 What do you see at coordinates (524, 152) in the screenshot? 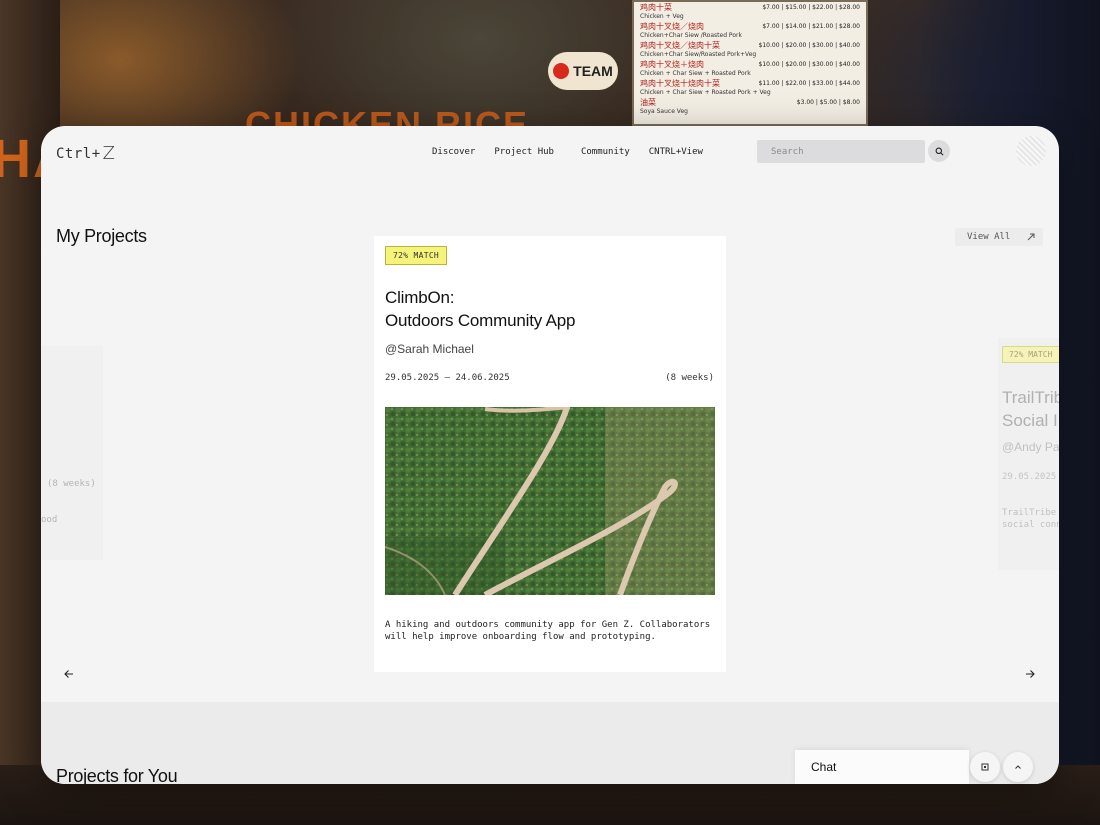
I see `nav-link-project-hub: Project Hub` at bounding box center [524, 152].